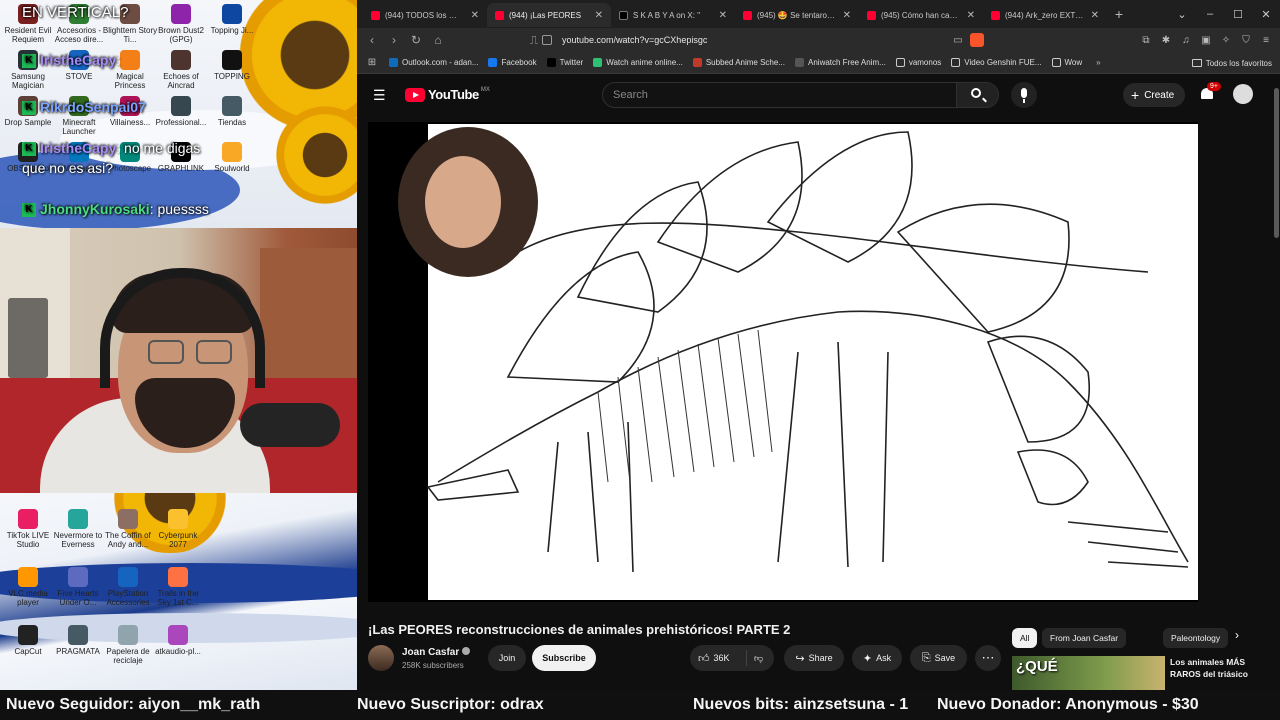  Describe the element at coordinates (877, 658) in the screenshot. I see `ask-button: ✦ Ask` at that location.